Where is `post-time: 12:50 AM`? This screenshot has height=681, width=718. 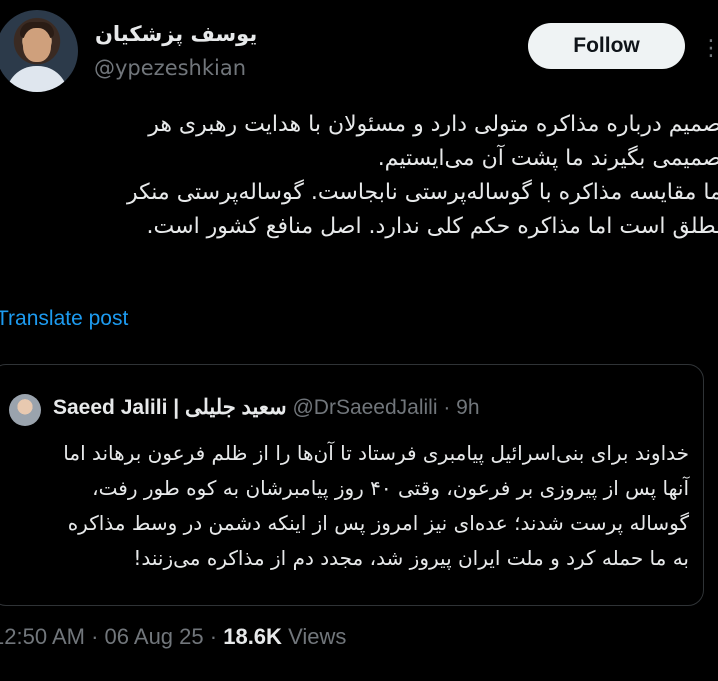
post-time: 12:50 AM is located at coordinates (42, 636).